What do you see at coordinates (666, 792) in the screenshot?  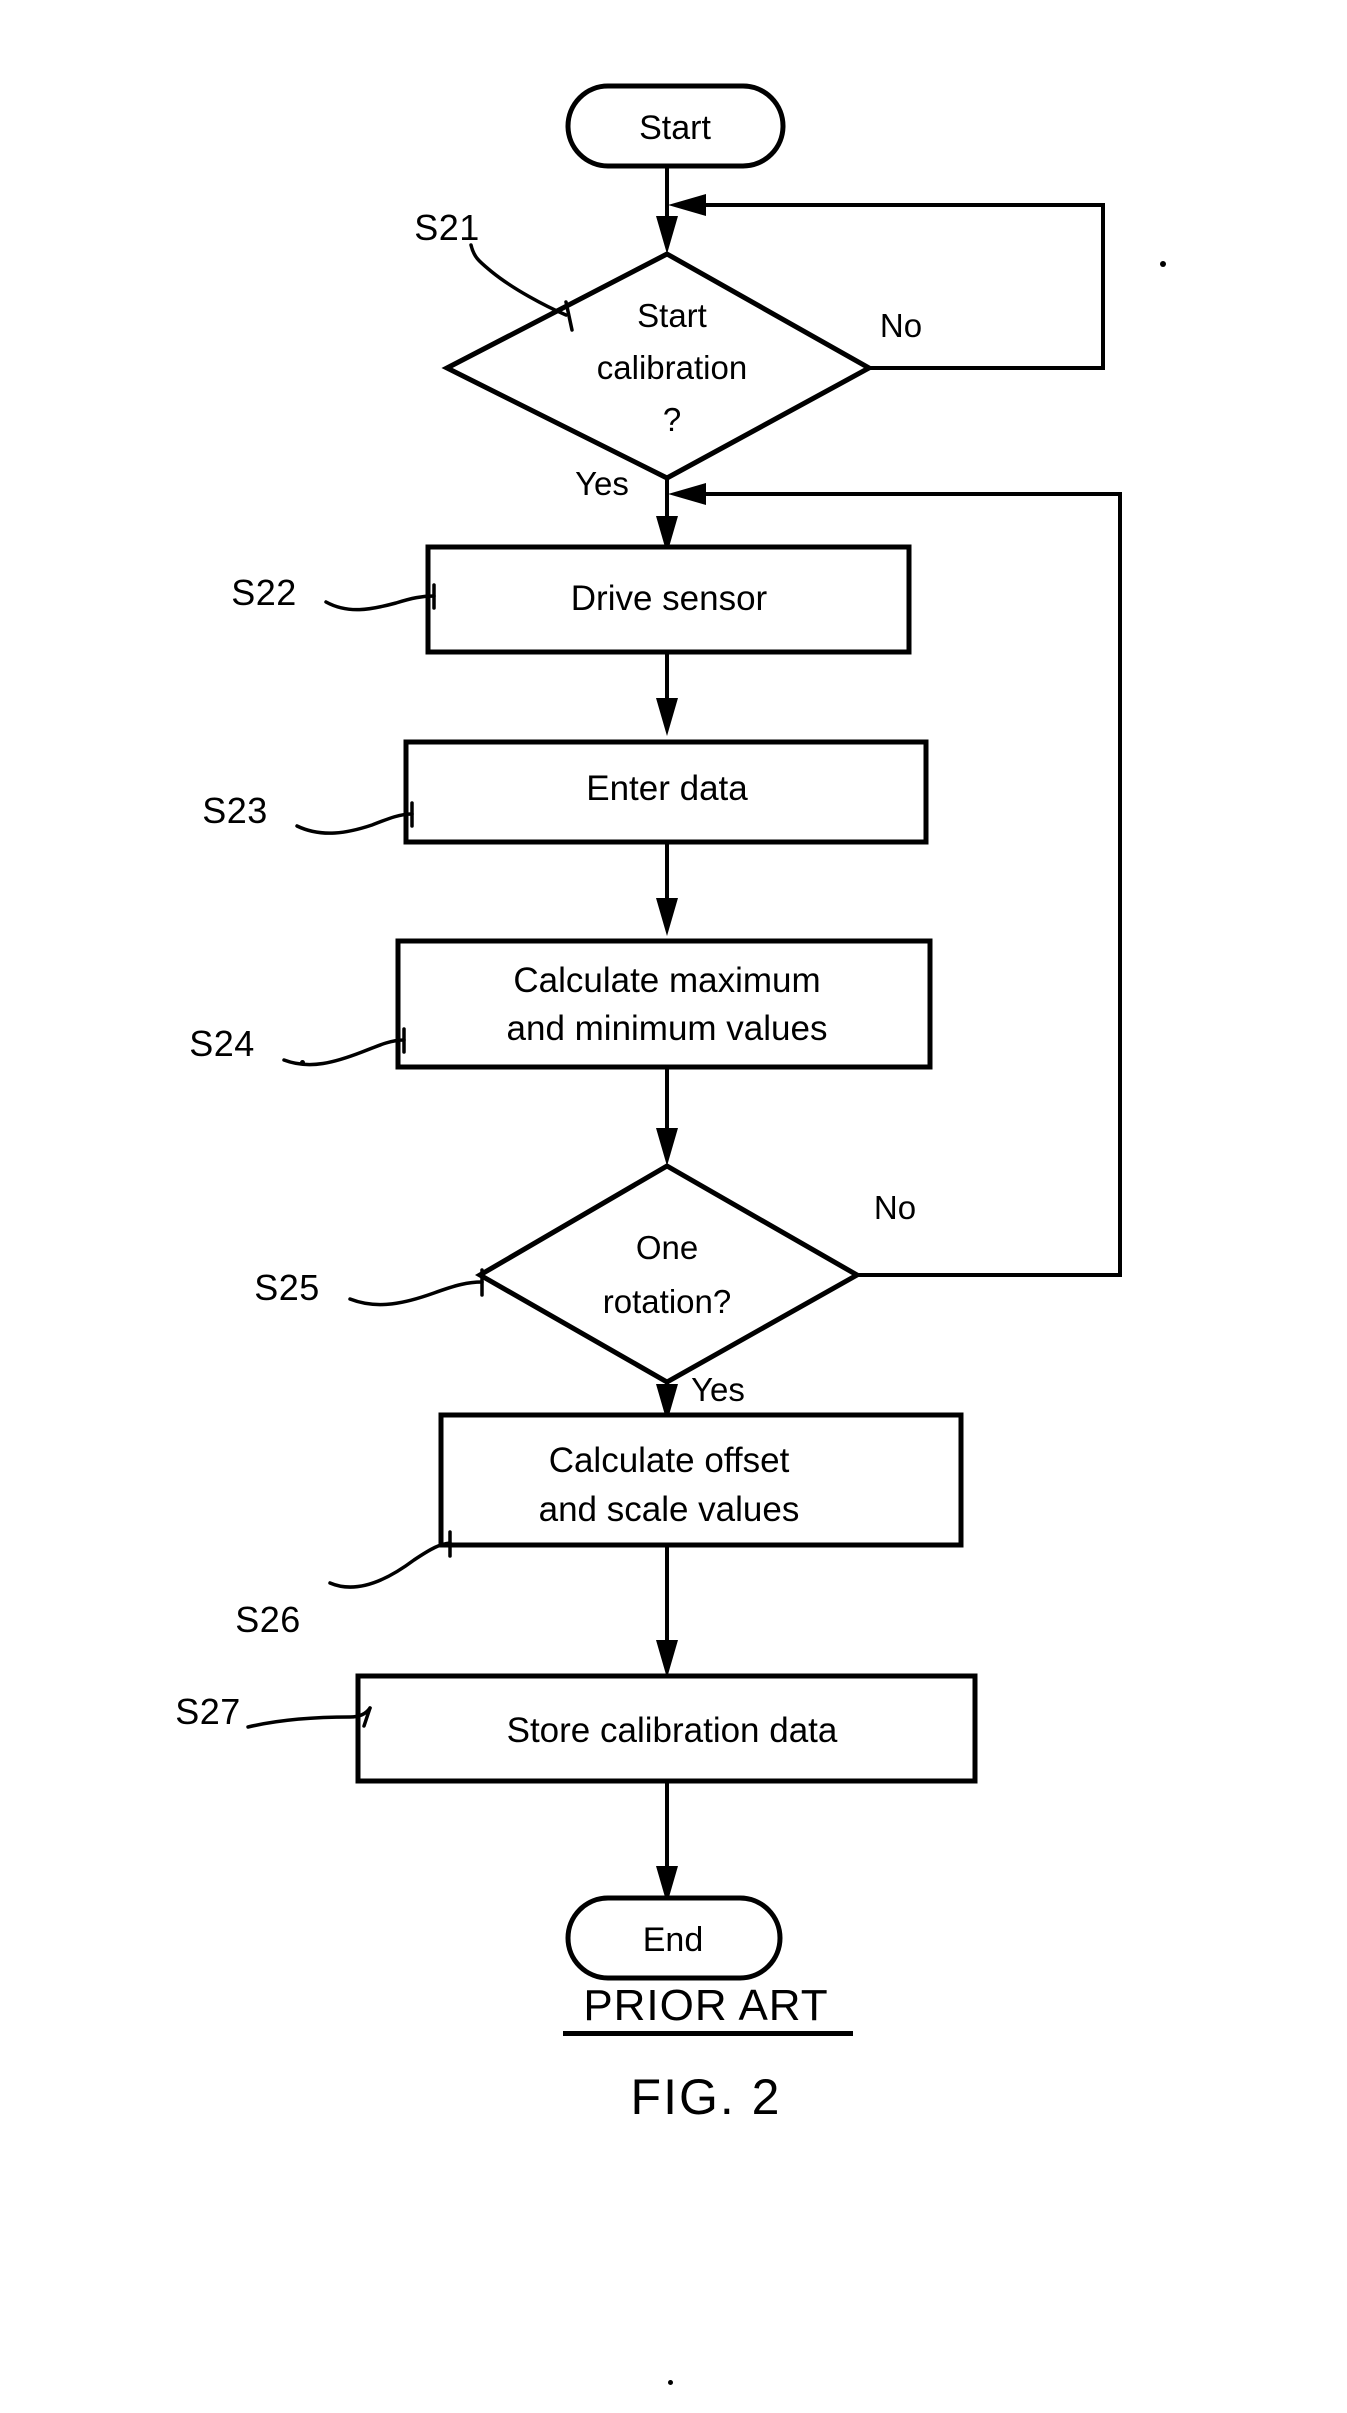 I see `s23-process-shape` at bounding box center [666, 792].